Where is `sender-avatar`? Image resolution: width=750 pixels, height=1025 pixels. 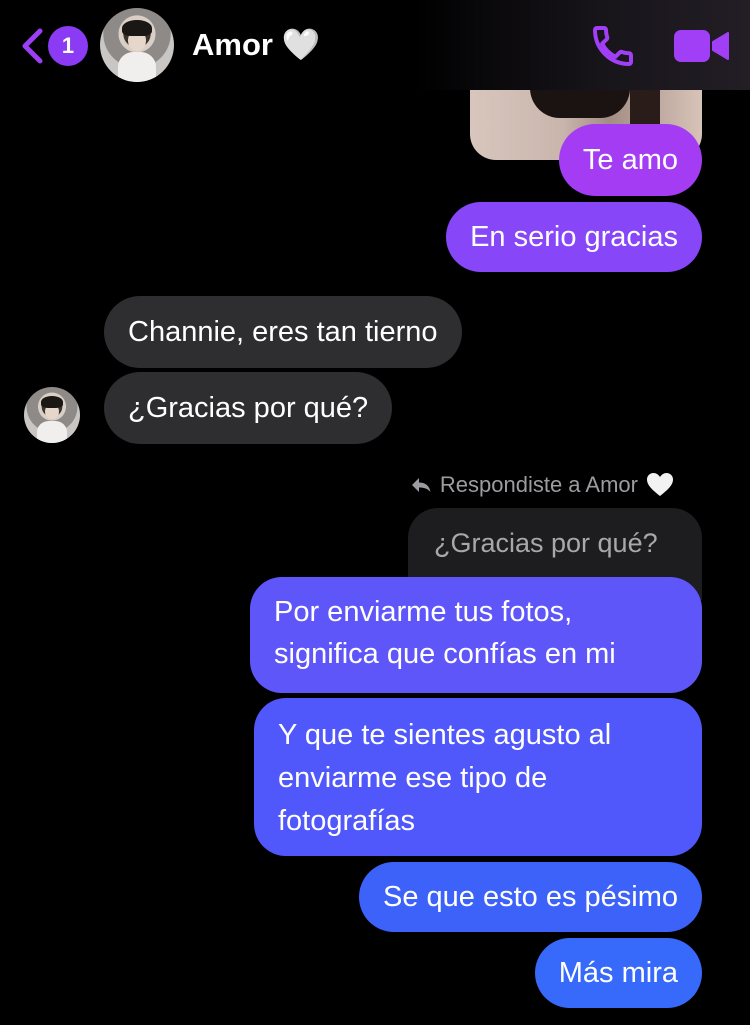 sender-avatar is located at coordinates (52, 415).